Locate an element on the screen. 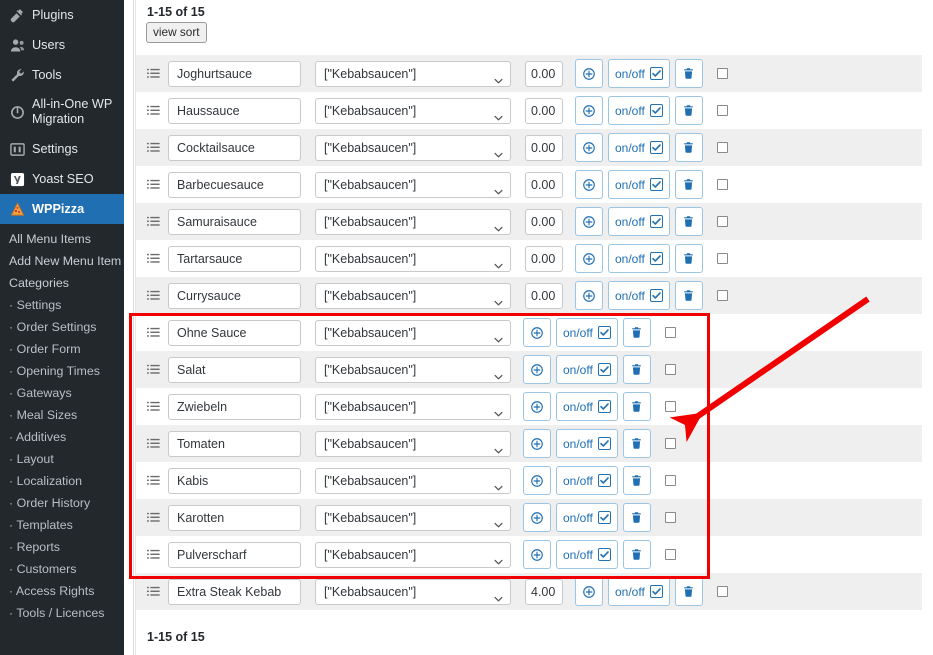  sidebar-item-yoast-seo: Yoast SEO is located at coordinates (62, 179).